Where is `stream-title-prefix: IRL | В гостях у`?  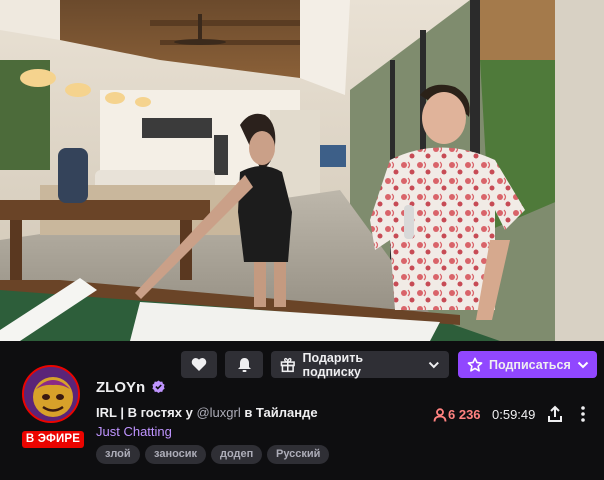 stream-title-prefix: IRL | В гостях у is located at coordinates (146, 412).